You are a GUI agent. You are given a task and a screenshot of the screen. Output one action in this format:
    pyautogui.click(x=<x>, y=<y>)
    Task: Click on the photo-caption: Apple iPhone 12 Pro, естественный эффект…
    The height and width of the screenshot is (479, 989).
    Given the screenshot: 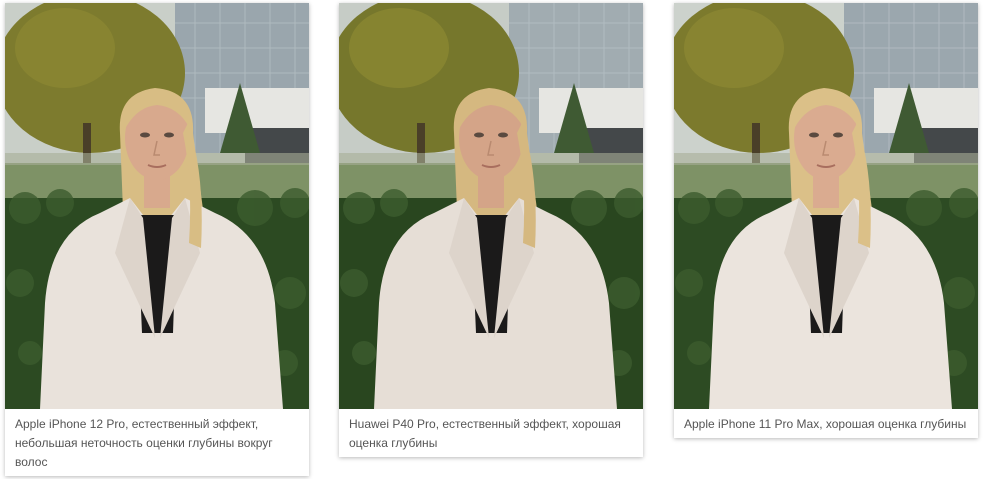 What is the action you would take?
    pyautogui.click(x=144, y=443)
    